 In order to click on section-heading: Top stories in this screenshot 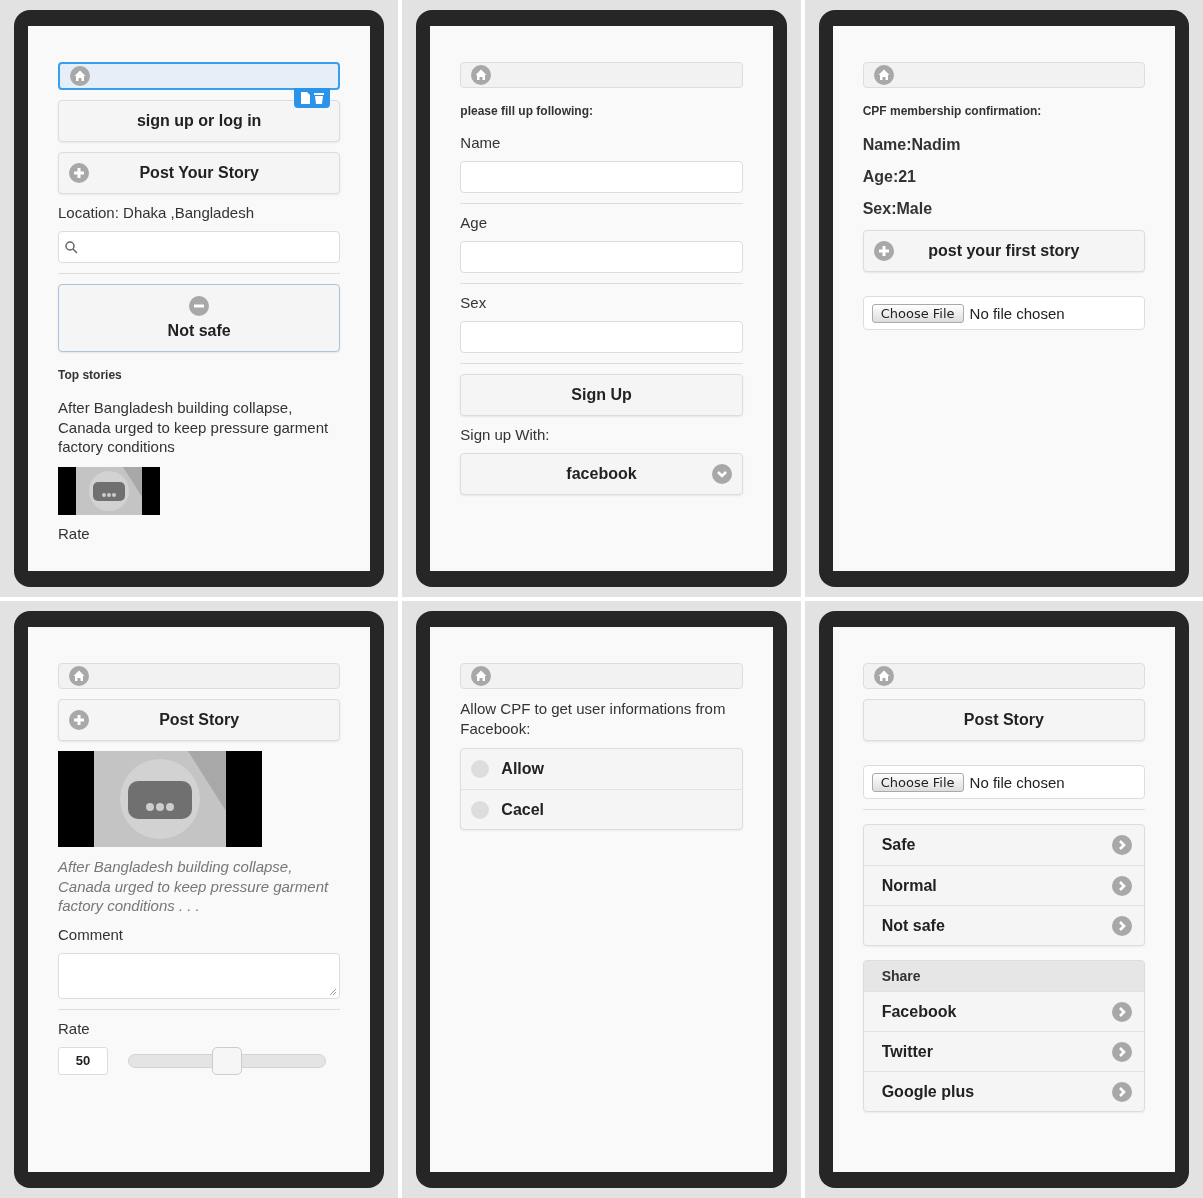, I will do `click(90, 375)`.